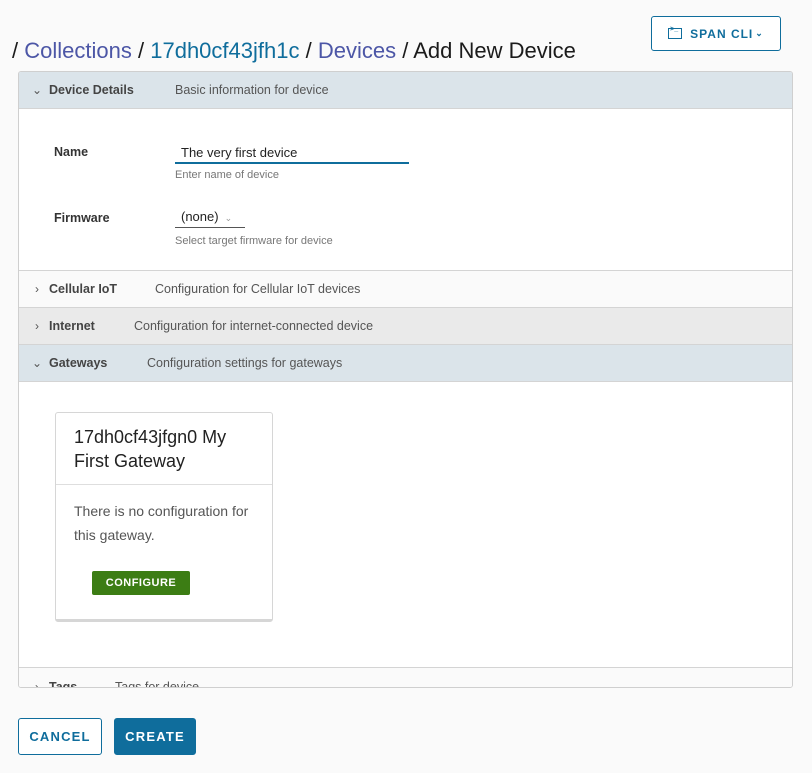 This screenshot has width=812, height=773. Describe the element at coordinates (63, 683) in the screenshot. I see `section-title: Tags` at that location.